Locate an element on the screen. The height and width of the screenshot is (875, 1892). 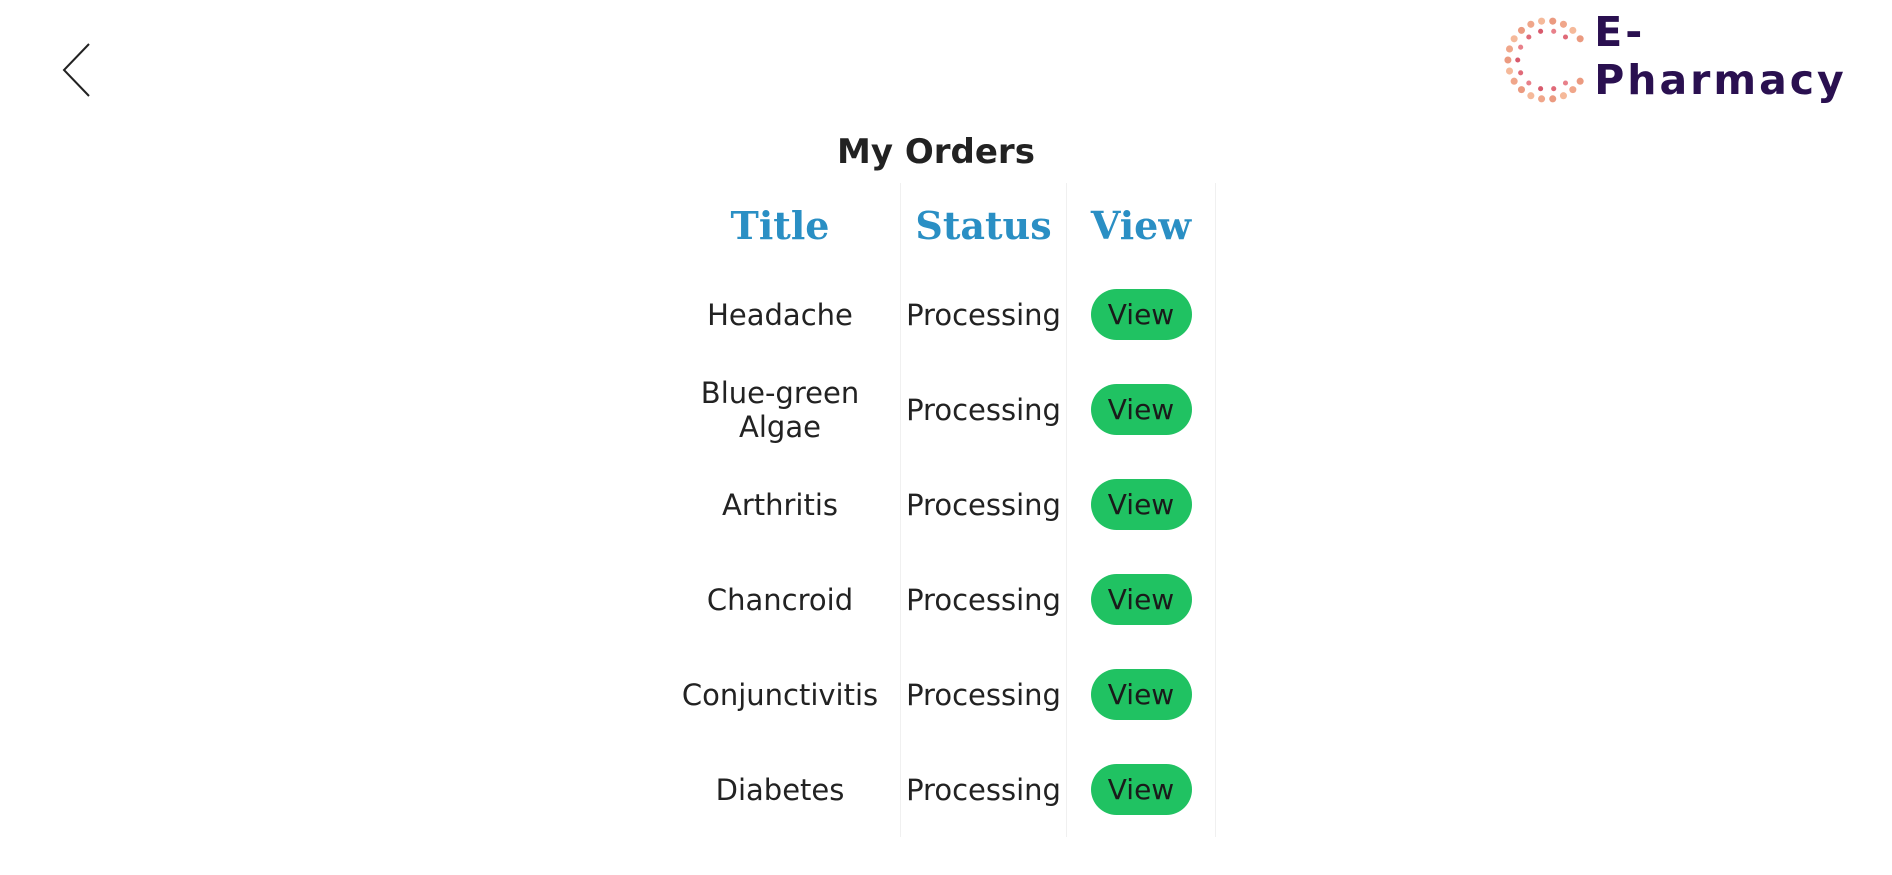
order-title: Arthritis is located at coordinates (780, 504).